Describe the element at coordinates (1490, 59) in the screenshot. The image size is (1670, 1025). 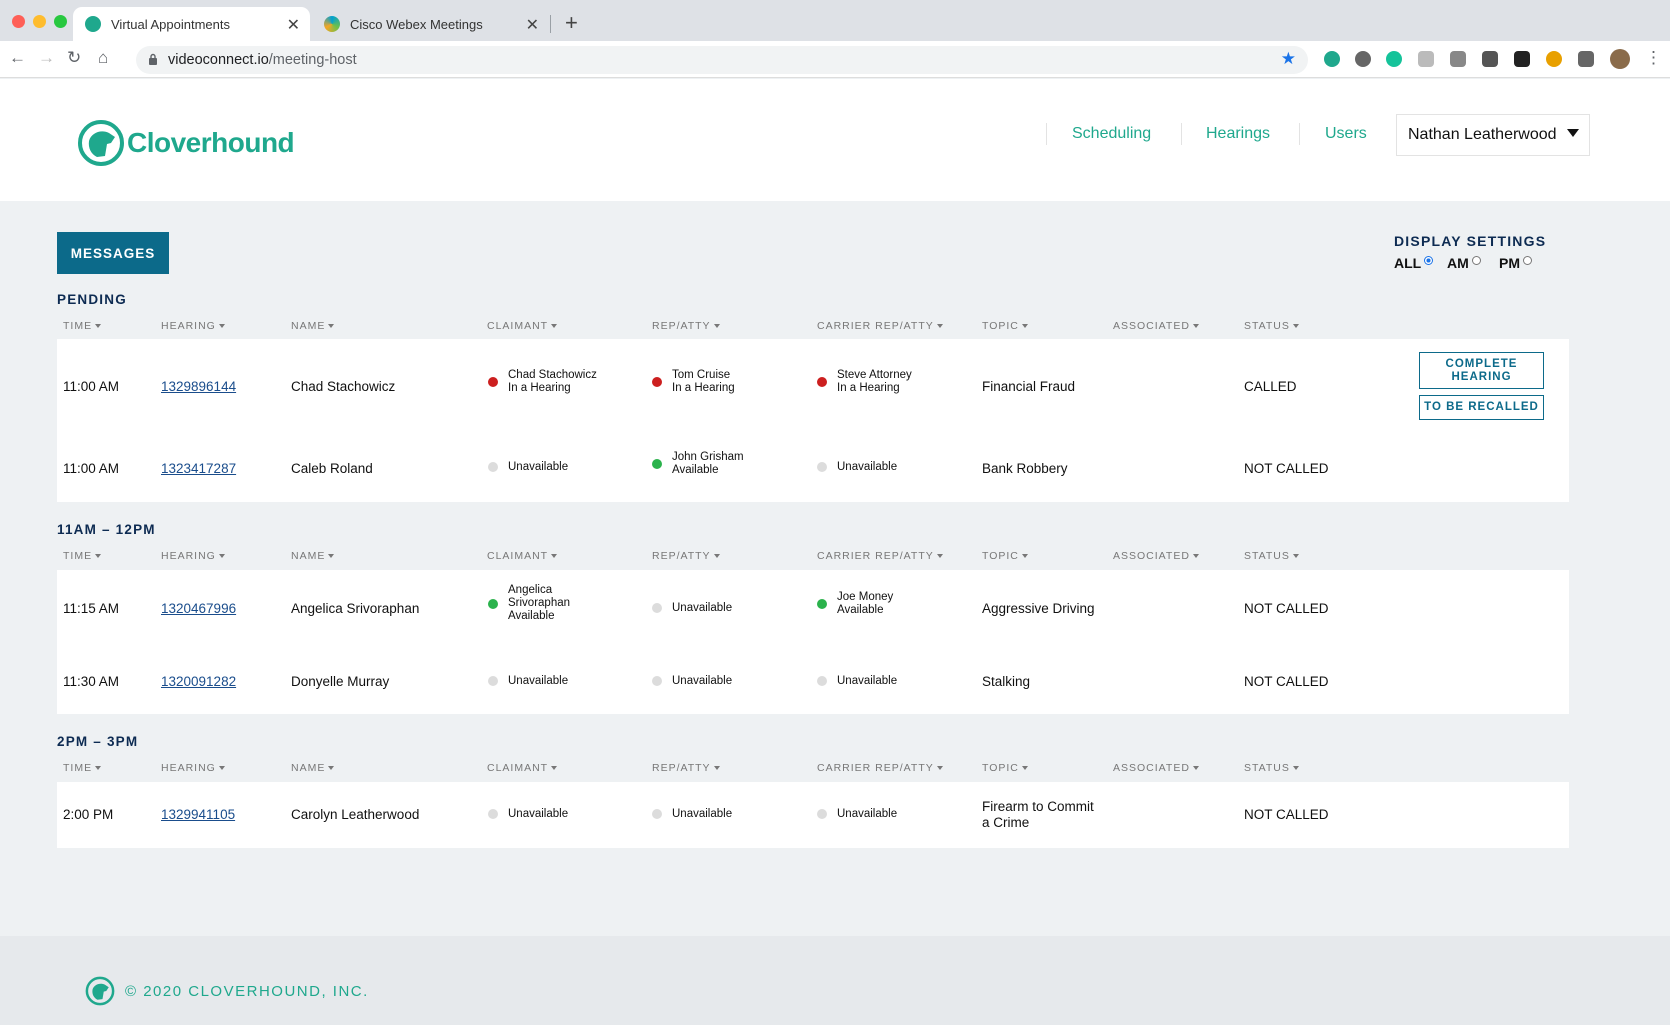
I see `extension-box-icon` at that location.